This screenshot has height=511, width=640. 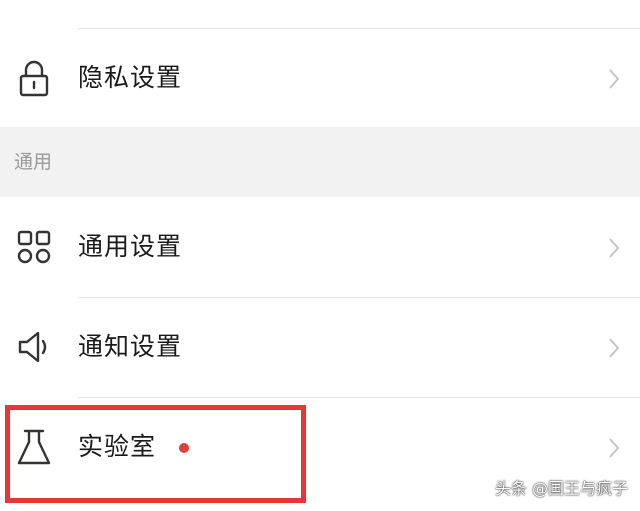 I want to click on section-title: 通用, so click(x=33, y=162).